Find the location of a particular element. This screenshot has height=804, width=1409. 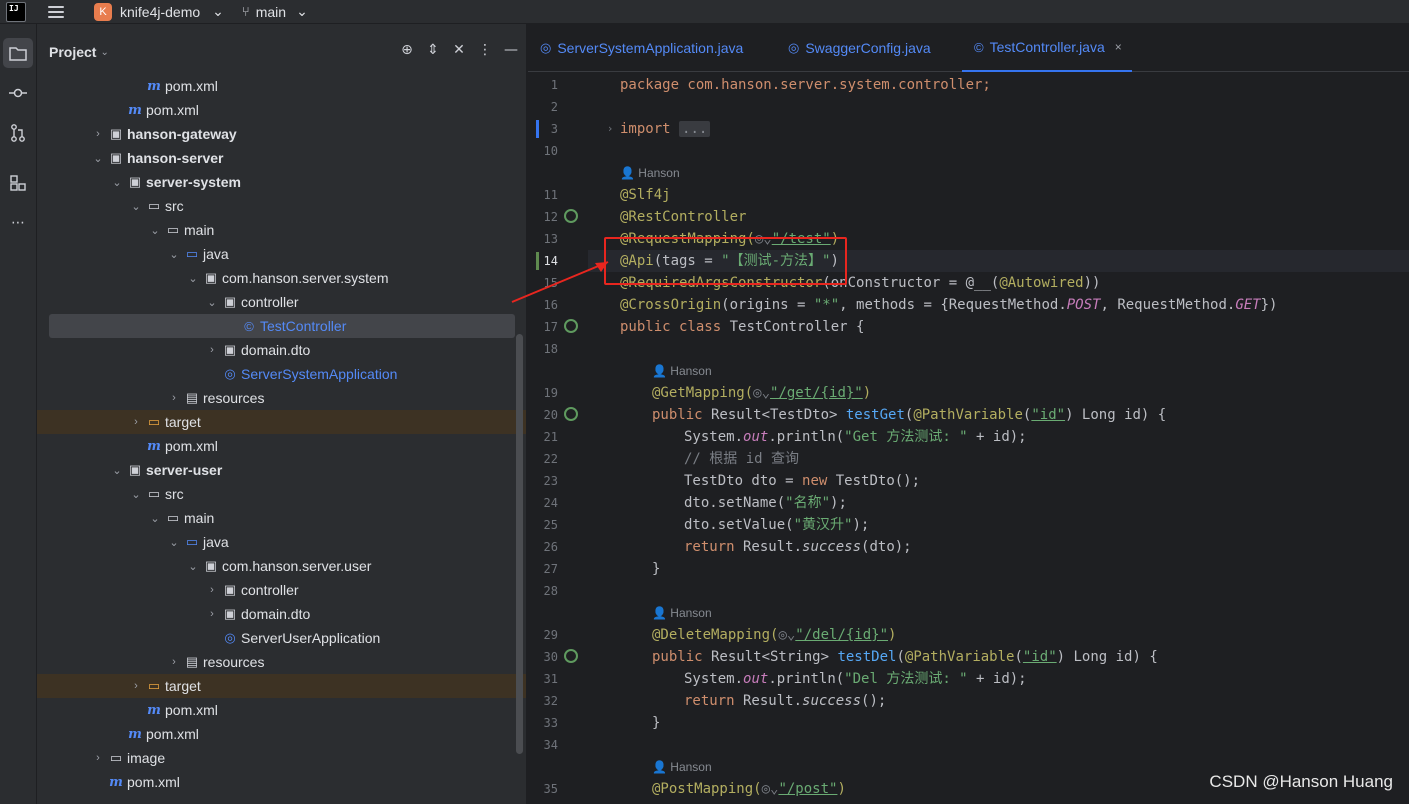

expand-collapse-icon: ⇕ is located at coordinates (433, 50).